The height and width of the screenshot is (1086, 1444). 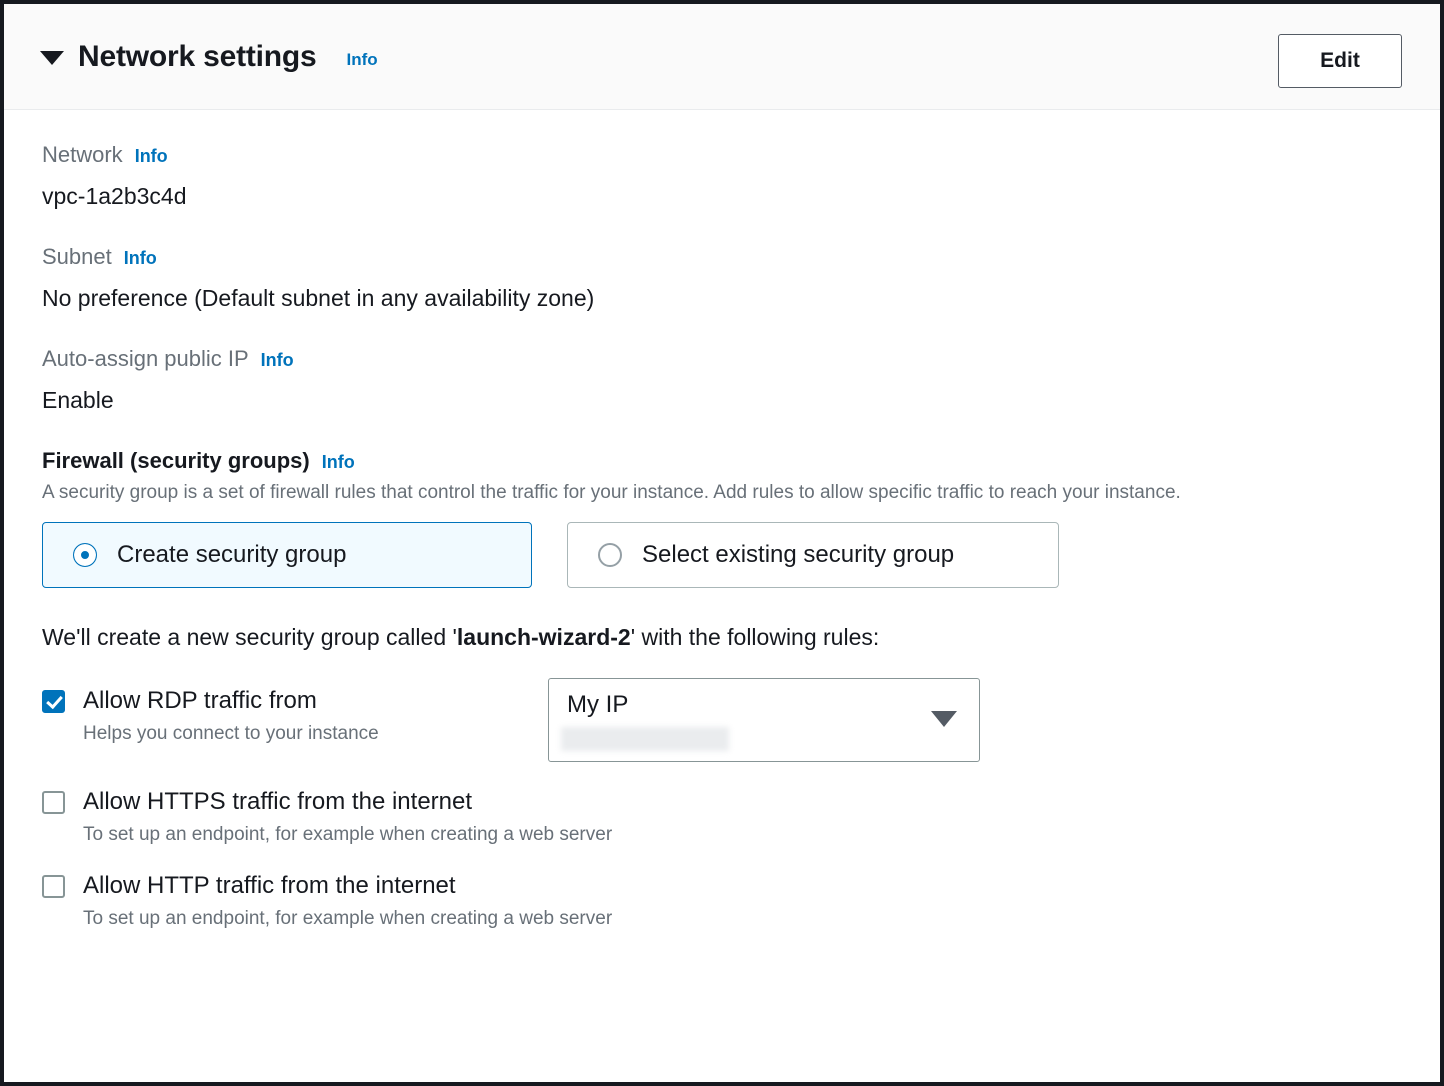 What do you see at coordinates (798, 554) in the screenshot?
I see `radio-card-select-existing-security-group-label: Select existing security group` at bounding box center [798, 554].